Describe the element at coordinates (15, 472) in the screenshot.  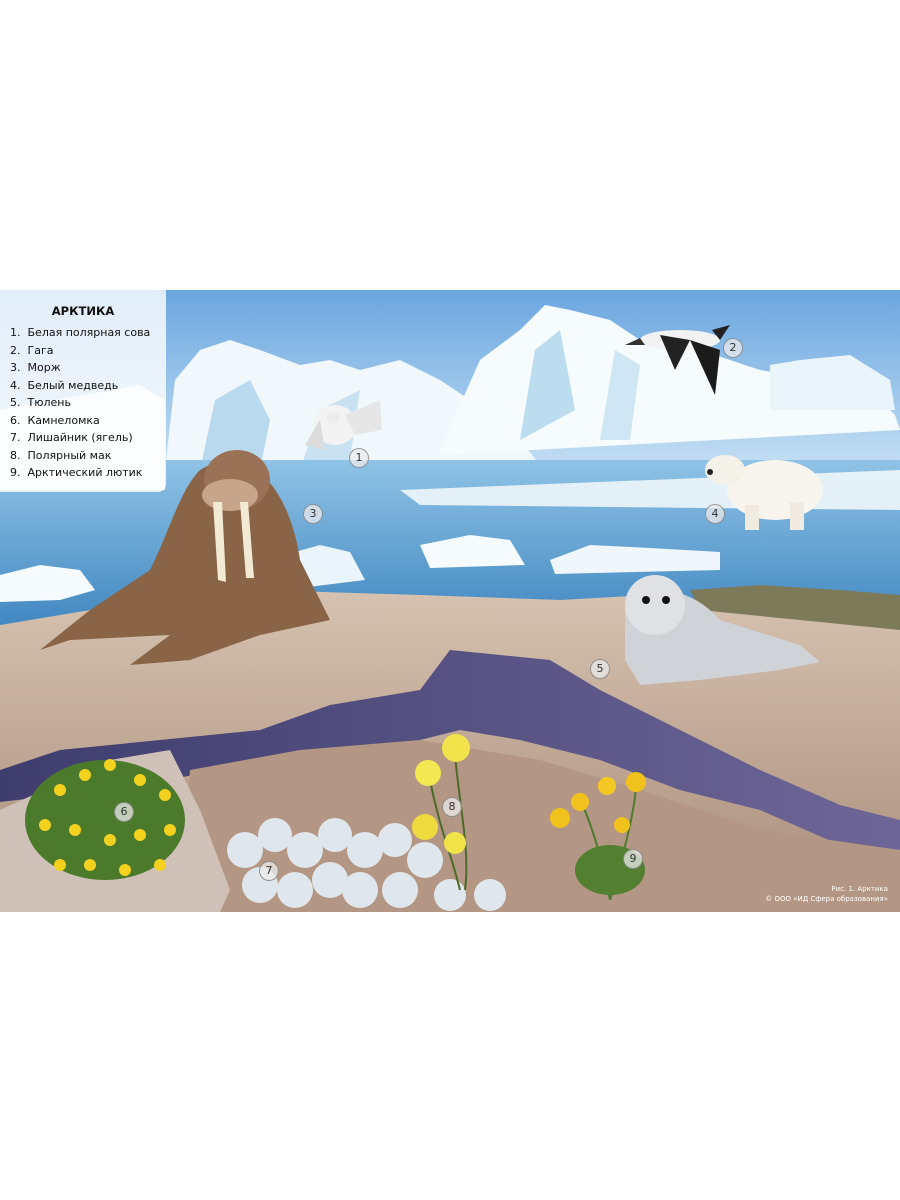
I see `legend-item-number: 9.` at that location.